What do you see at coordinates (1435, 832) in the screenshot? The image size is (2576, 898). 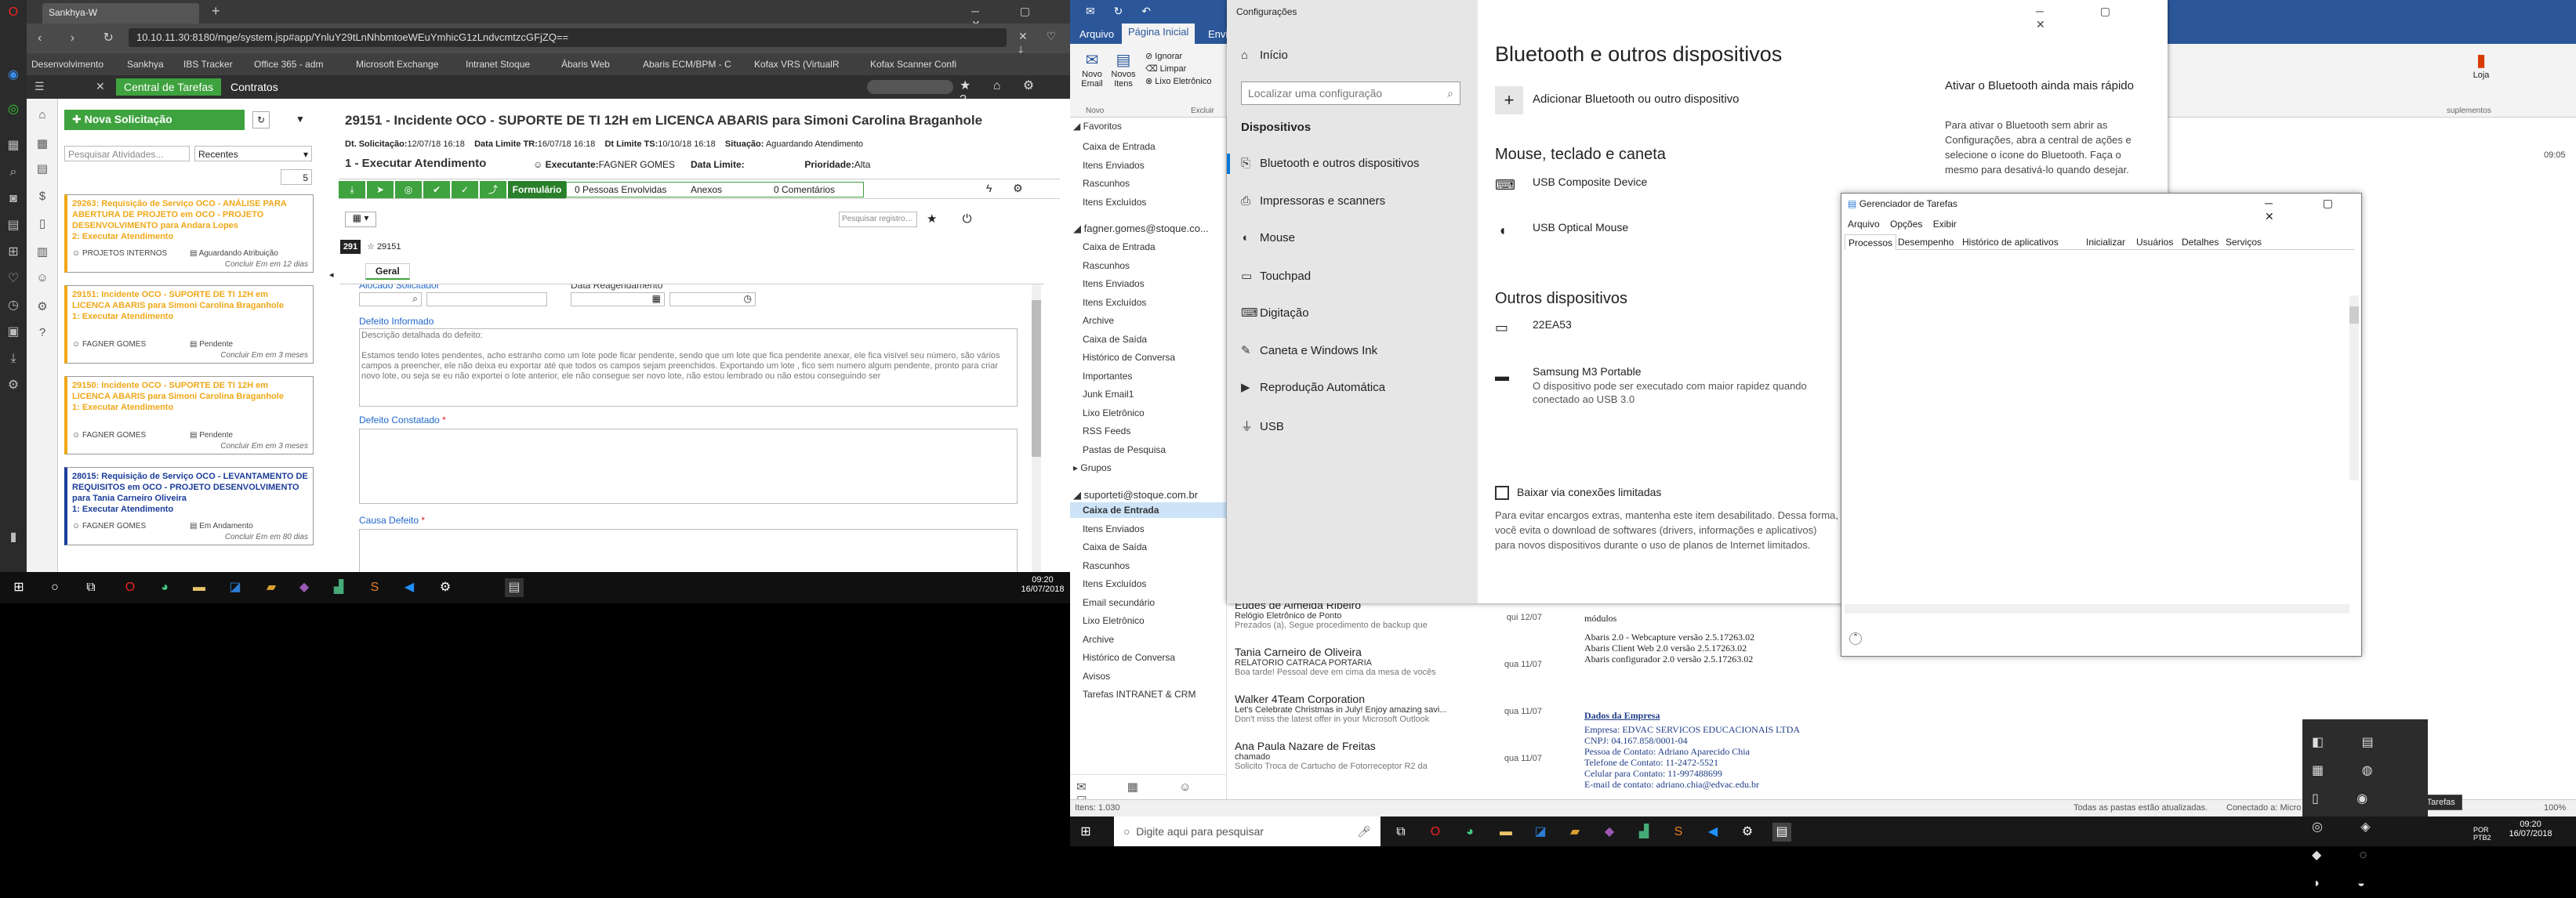 I see `right-opera-icon: O` at bounding box center [1435, 832].